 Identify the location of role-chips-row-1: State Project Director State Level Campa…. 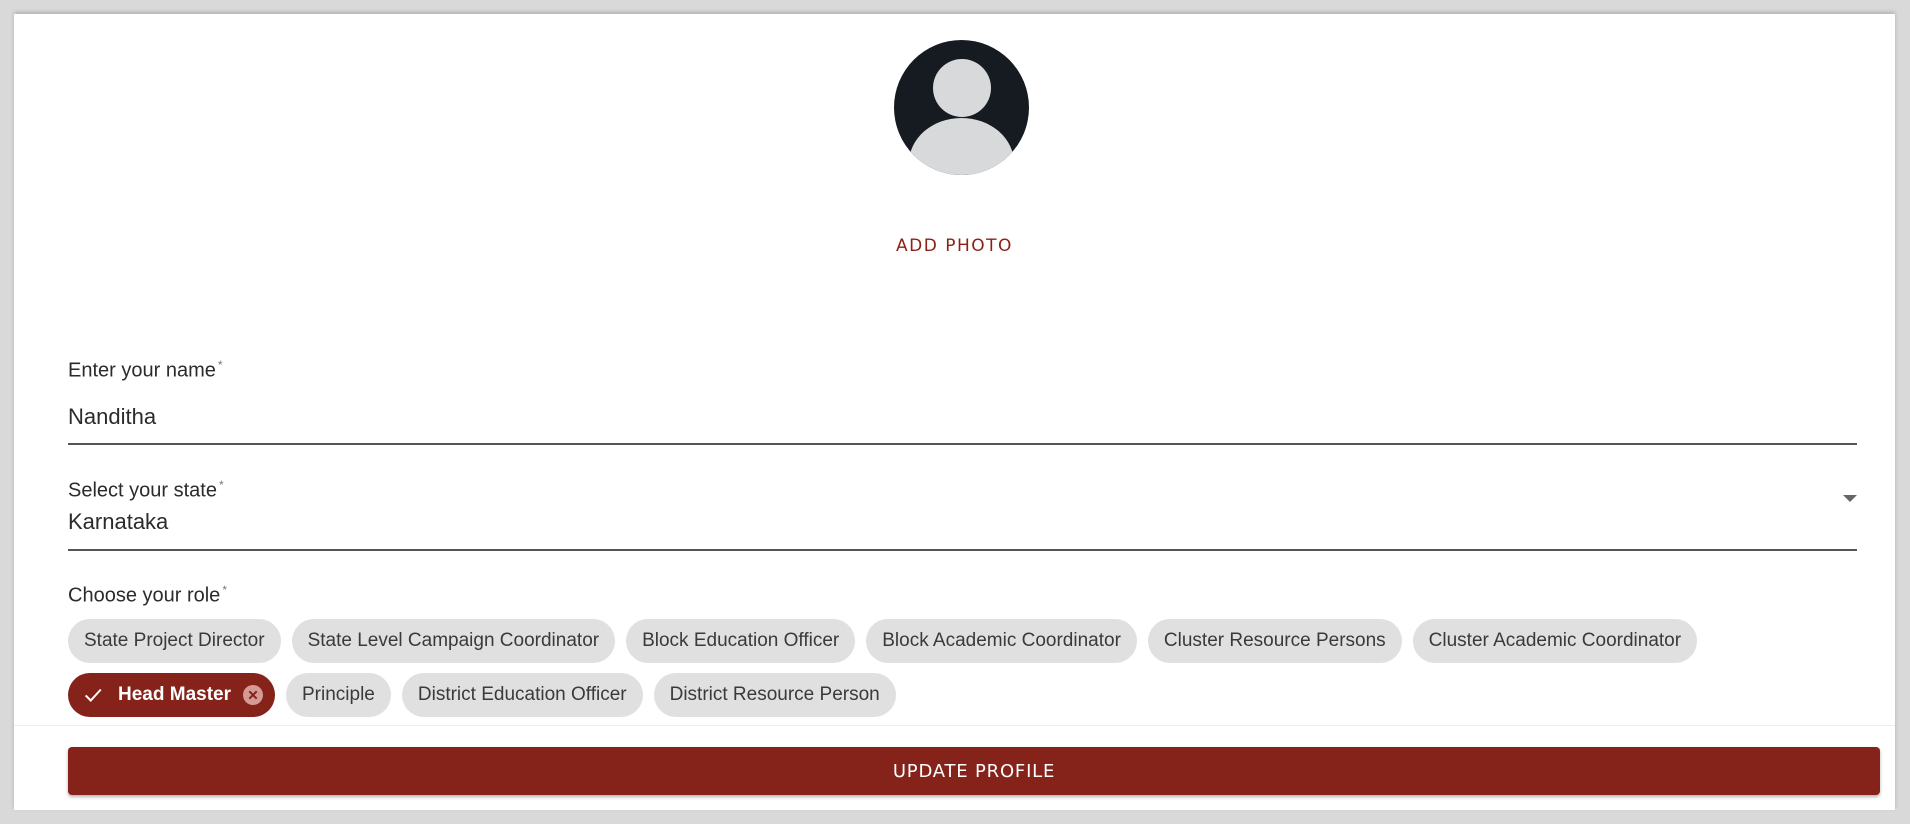
(883, 641).